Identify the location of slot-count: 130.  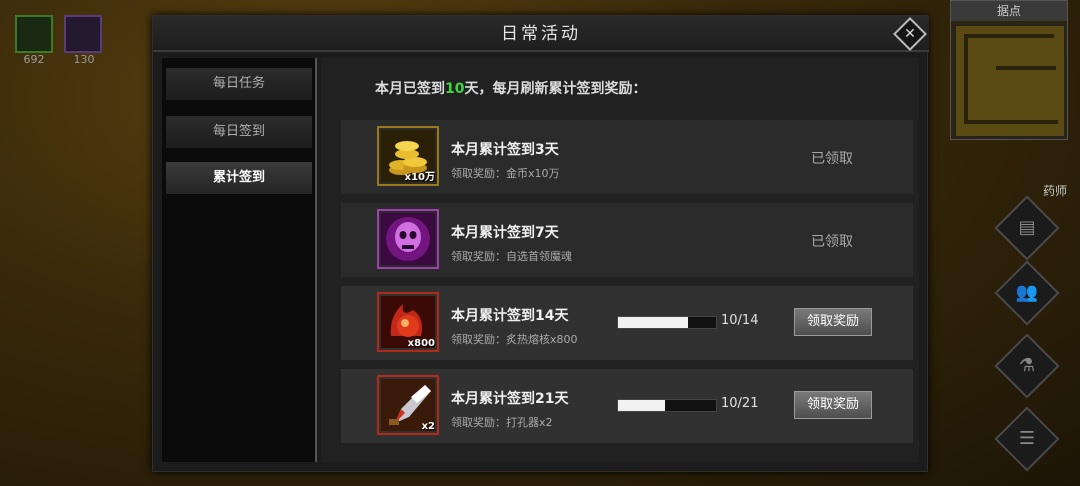
(84, 59).